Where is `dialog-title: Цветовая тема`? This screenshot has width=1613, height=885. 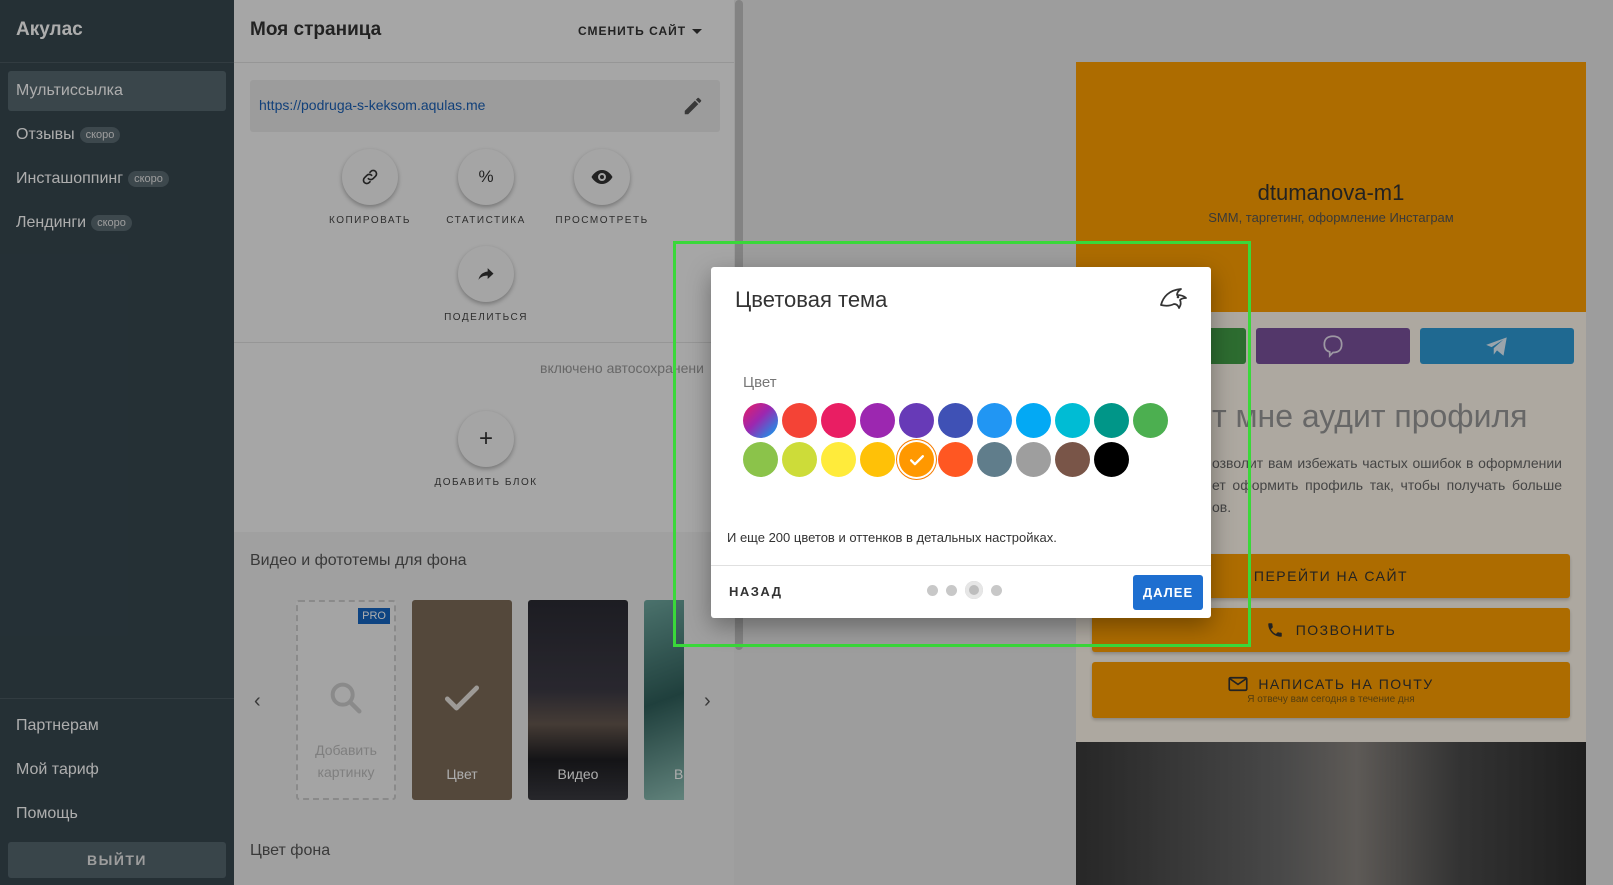 dialog-title: Цветовая тема is located at coordinates (811, 299).